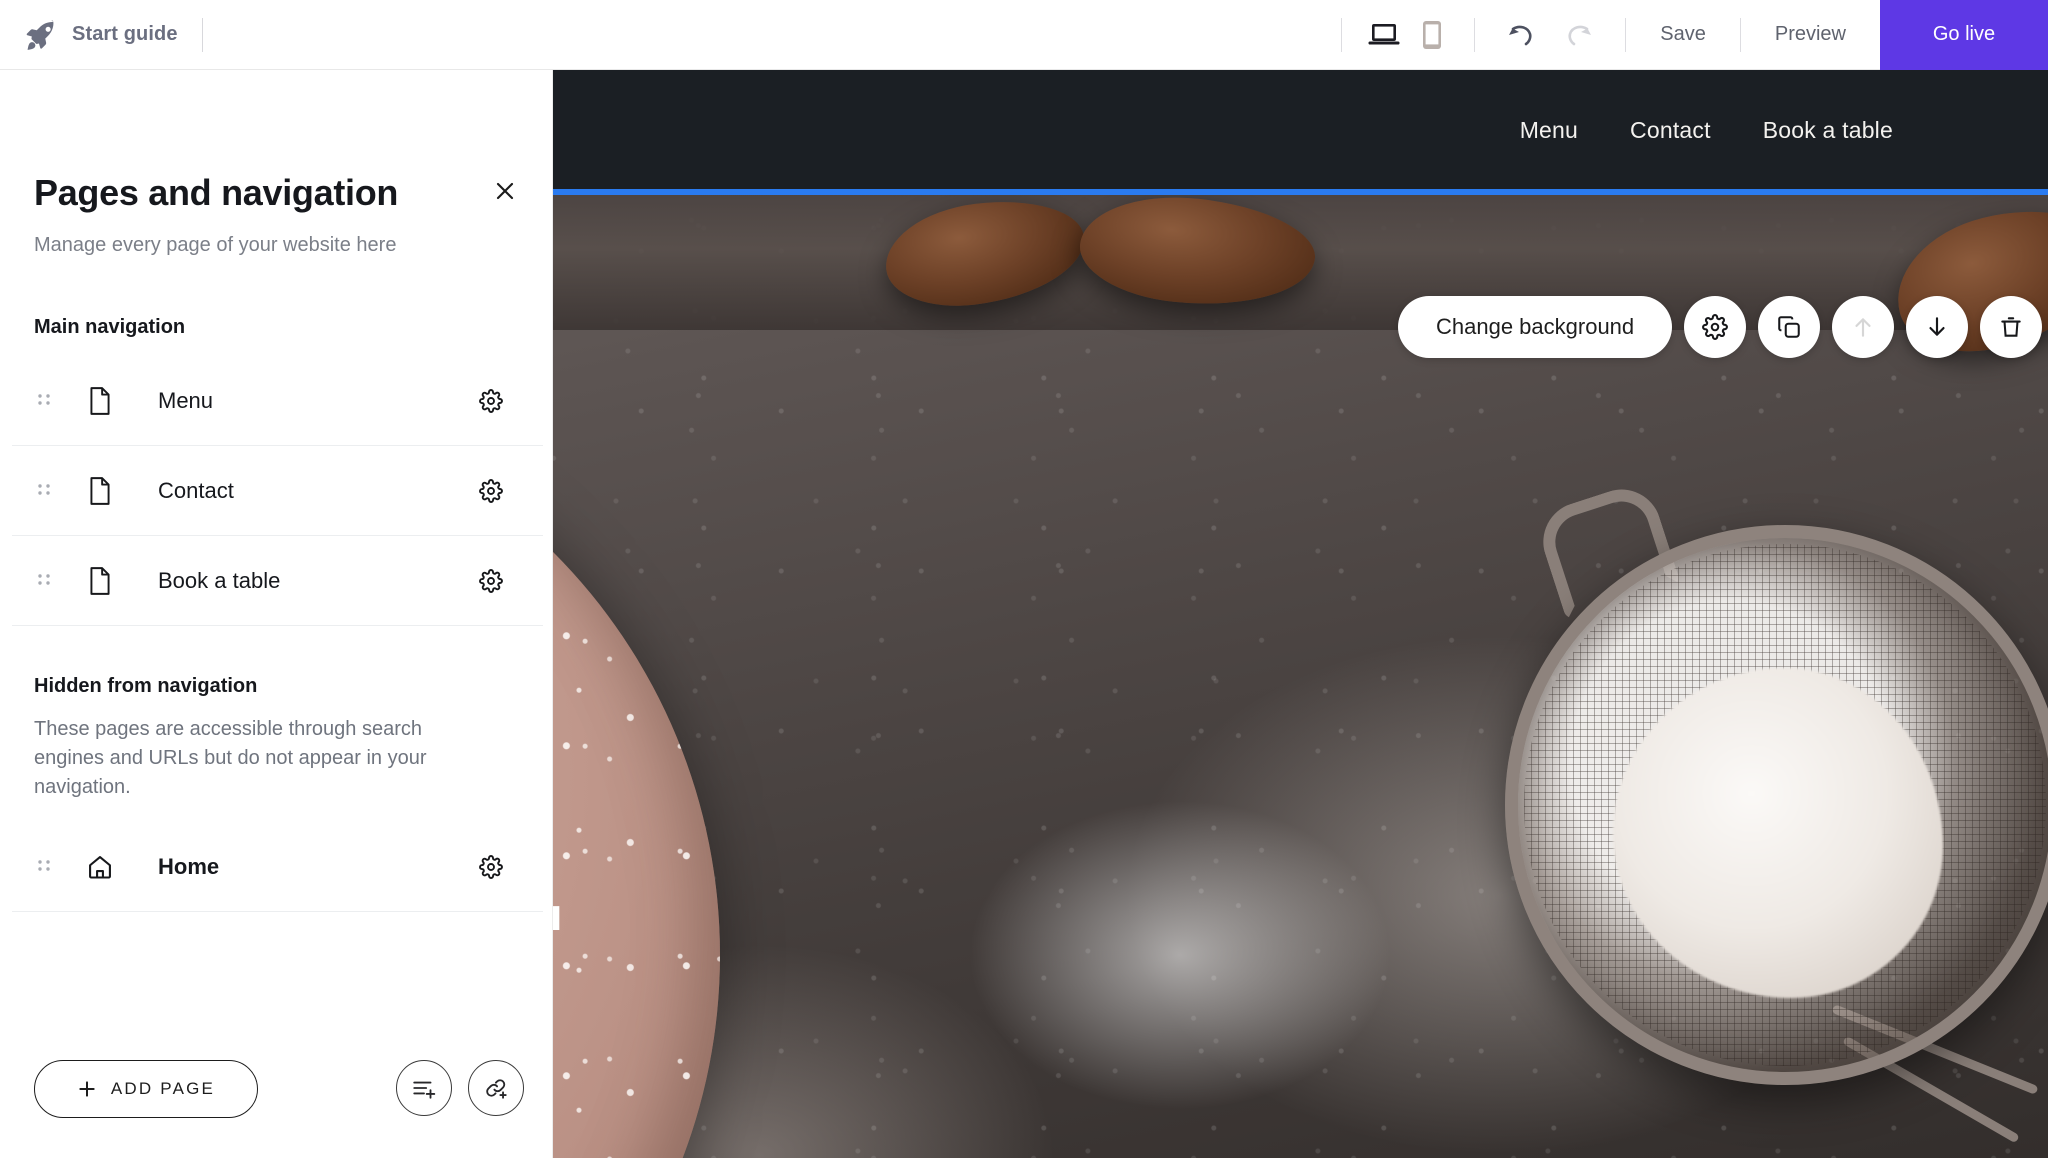  I want to click on preview-button: Preview, so click(1810, 35).